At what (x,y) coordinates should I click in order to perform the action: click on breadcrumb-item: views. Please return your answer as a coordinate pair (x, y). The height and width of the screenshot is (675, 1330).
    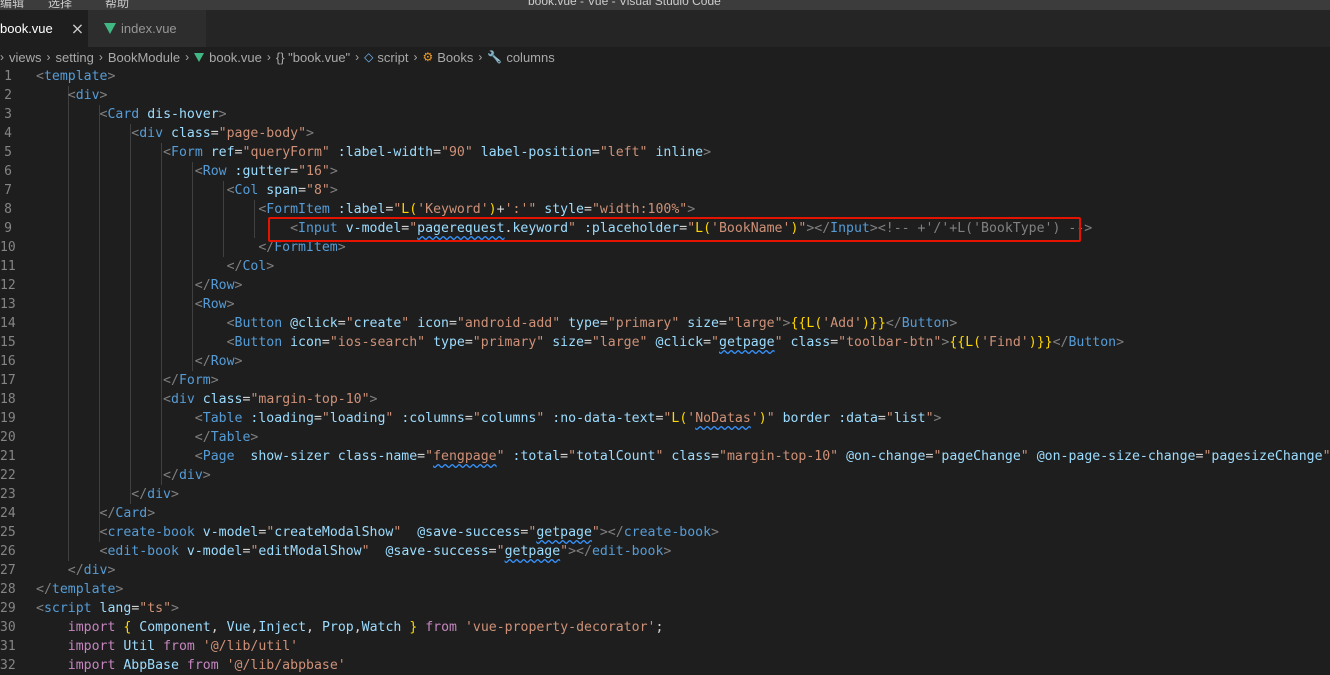
    Looking at the image, I should click on (25, 57).